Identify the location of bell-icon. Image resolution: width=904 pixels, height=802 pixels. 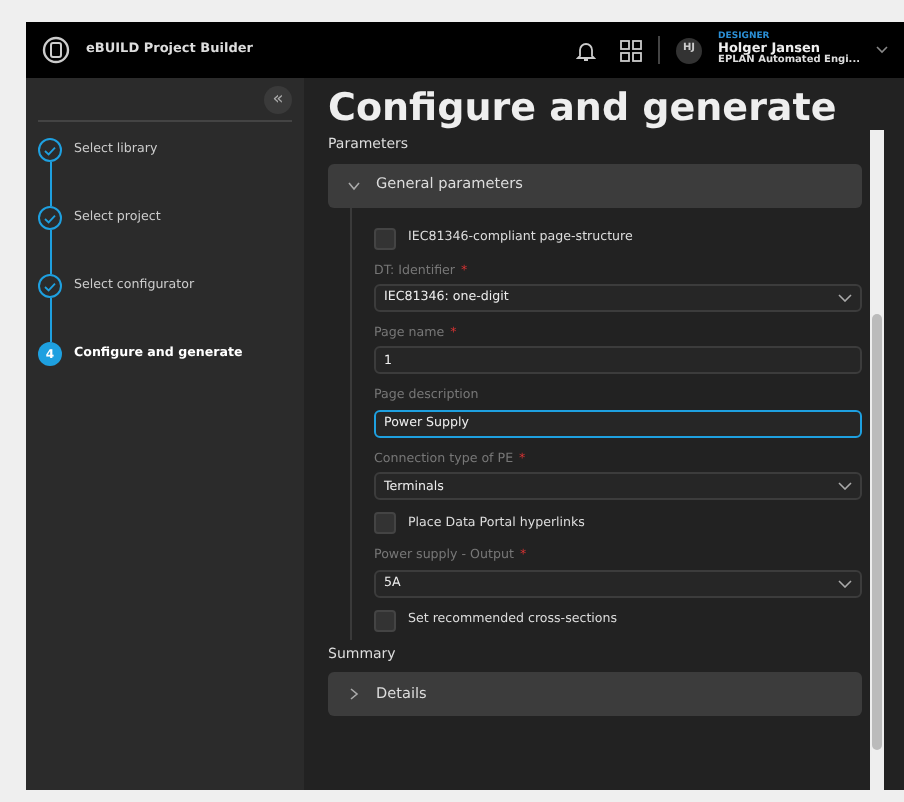
(586, 50).